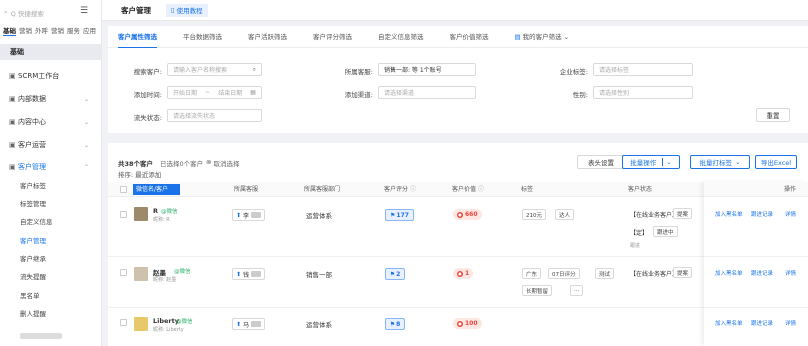 Image resolution: width=808 pixels, height=346 pixels. Describe the element at coordinates (230, 93) in the screenshot. I see `date-end: 结束日期` at that location.